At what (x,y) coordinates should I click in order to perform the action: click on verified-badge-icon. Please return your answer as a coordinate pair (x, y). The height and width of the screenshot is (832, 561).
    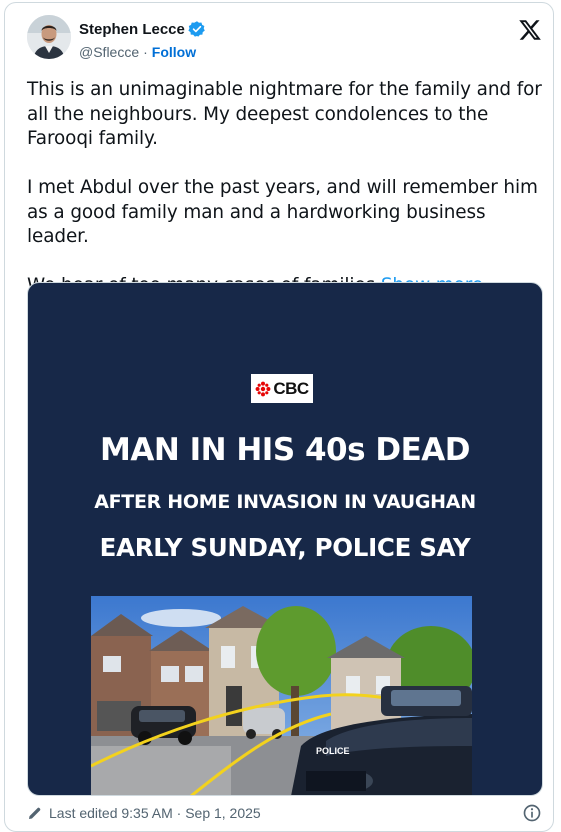
    Looking at the image, I should click on (197, 29).